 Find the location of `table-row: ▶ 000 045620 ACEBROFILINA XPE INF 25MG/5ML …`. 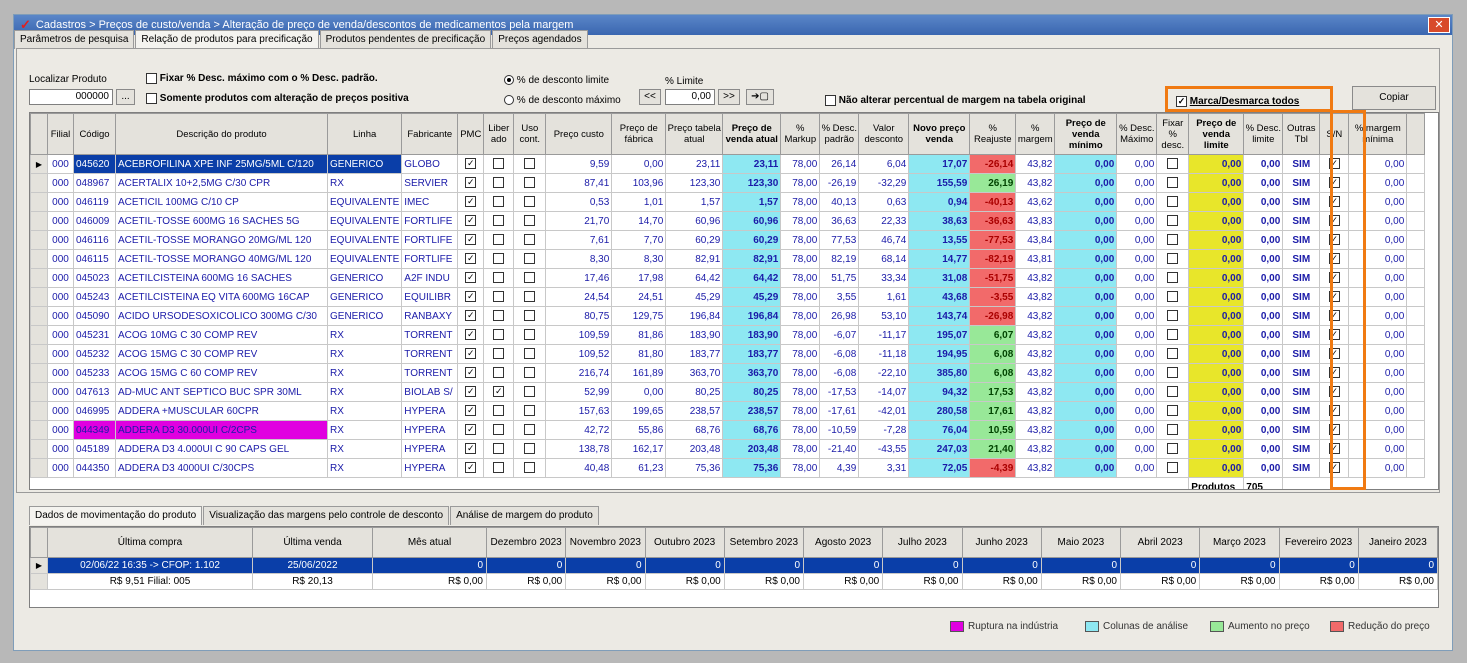

table-row: ▶ 000 045620 ACEBROFILINA XPE INF 25MG/5ML … is located at coordinates (728, 164).